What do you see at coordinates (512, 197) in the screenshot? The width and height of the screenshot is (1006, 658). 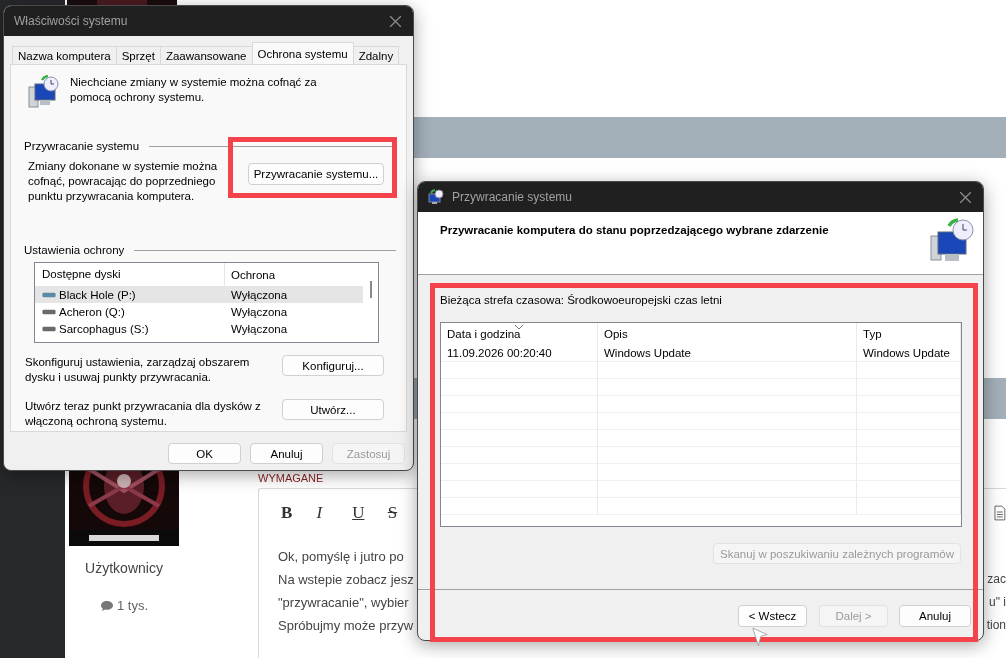 I see `window-title: Przywracanie systemu` at bounding box center [512, 197].